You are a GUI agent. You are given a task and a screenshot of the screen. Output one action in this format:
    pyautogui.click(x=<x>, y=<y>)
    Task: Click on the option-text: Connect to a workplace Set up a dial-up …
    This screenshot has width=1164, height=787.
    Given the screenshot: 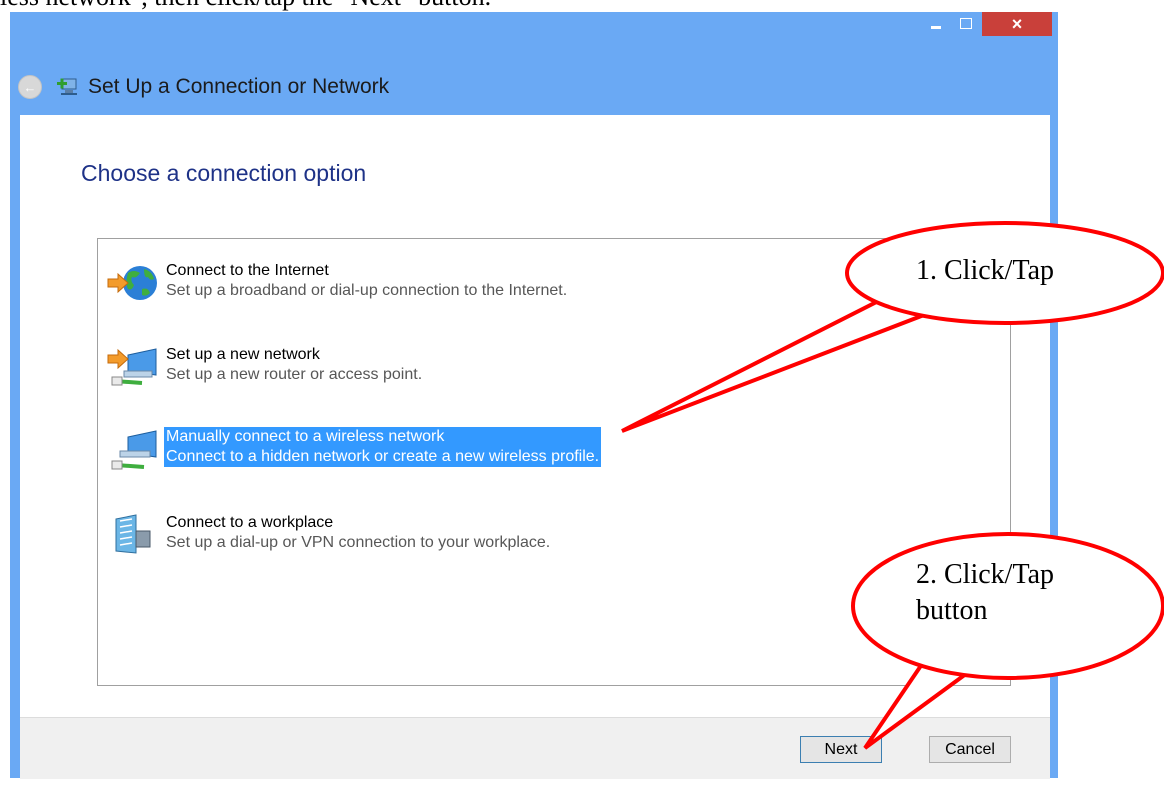 What is the action you would take?
    pyautogui.click(x=358, y=533)
    